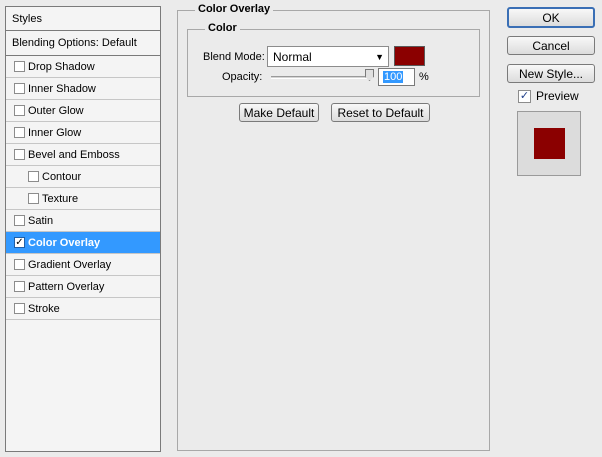 The height and width of the screenshot is (457, 602). I want to click on style-item: Pattern Overlay, so click(83, 287).